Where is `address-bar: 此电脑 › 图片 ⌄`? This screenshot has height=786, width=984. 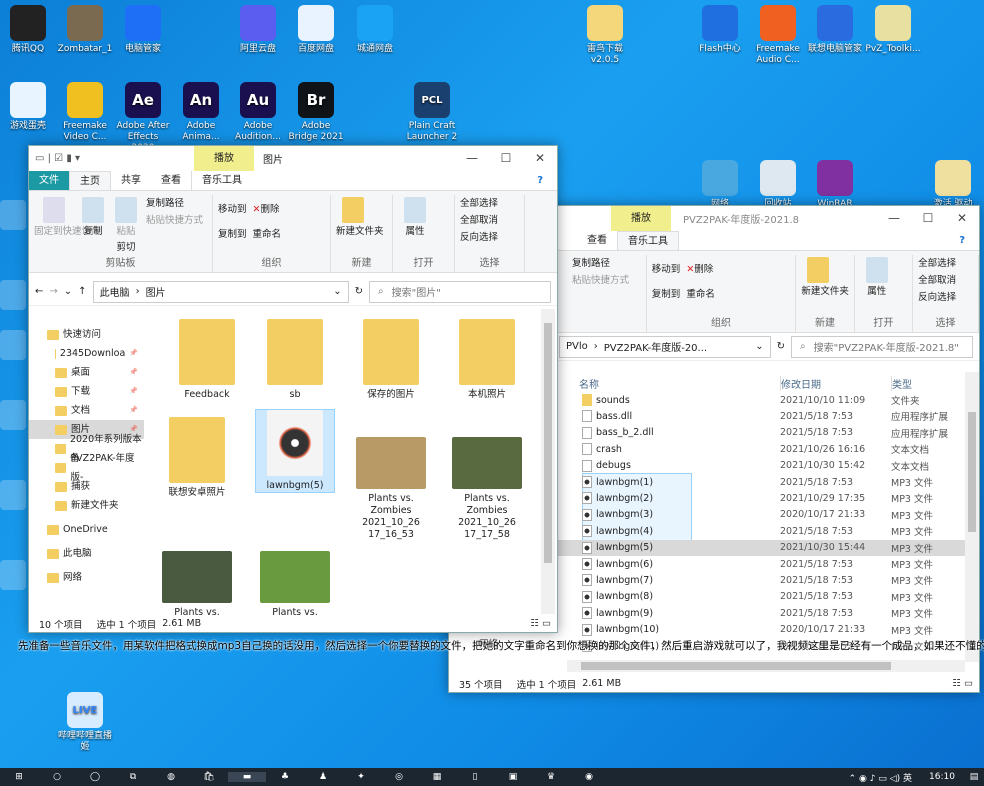 address-bar: 此电脑 › 图片 ⌄ is located at coordinates (220, 291).